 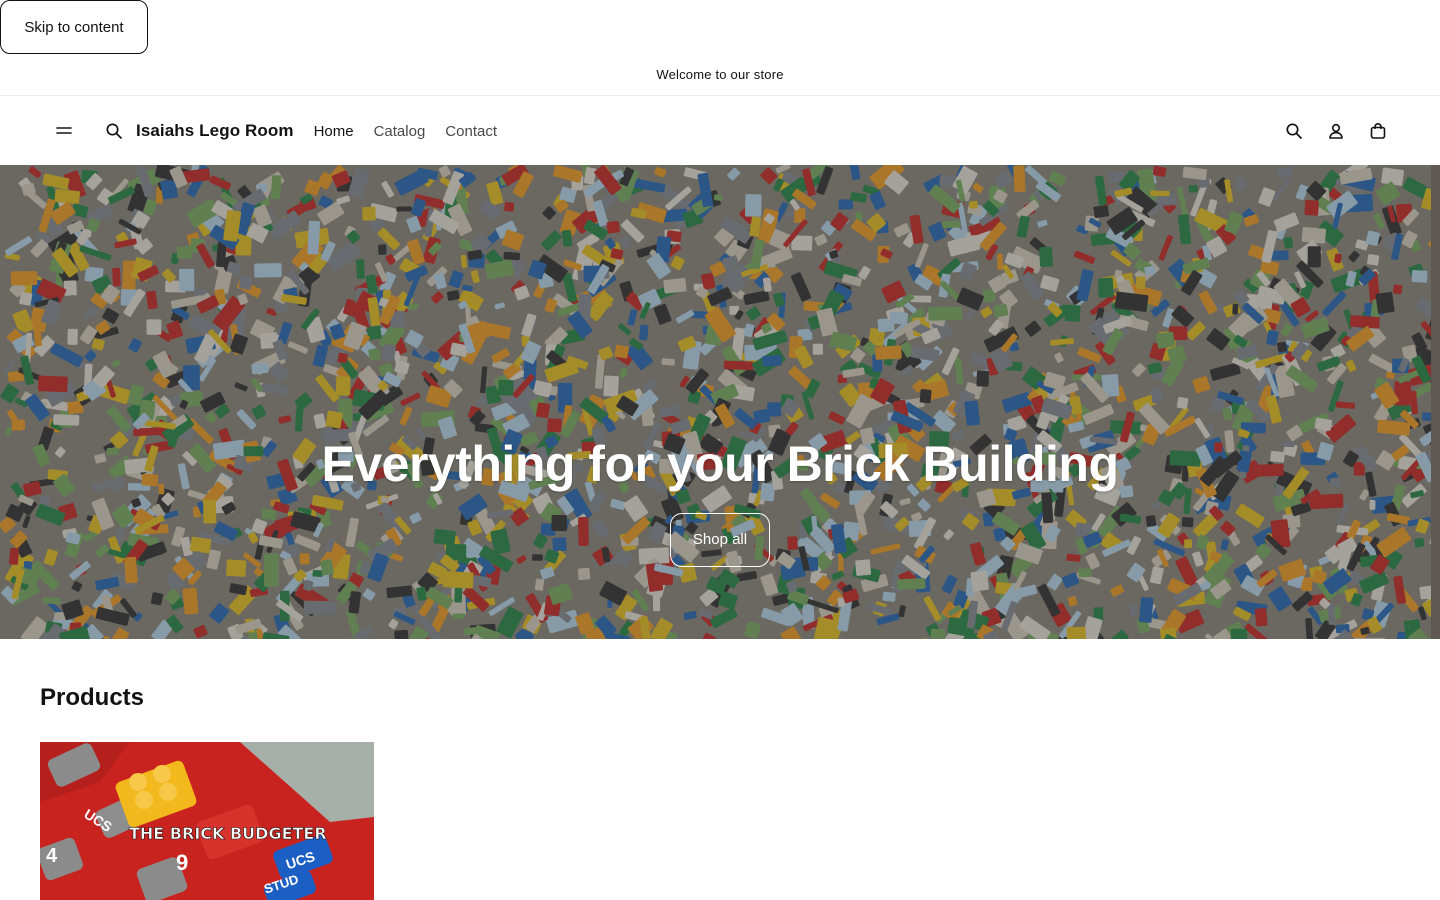 I want to click on nav-item-catalog: Catalog, so click(x=400, y=131).